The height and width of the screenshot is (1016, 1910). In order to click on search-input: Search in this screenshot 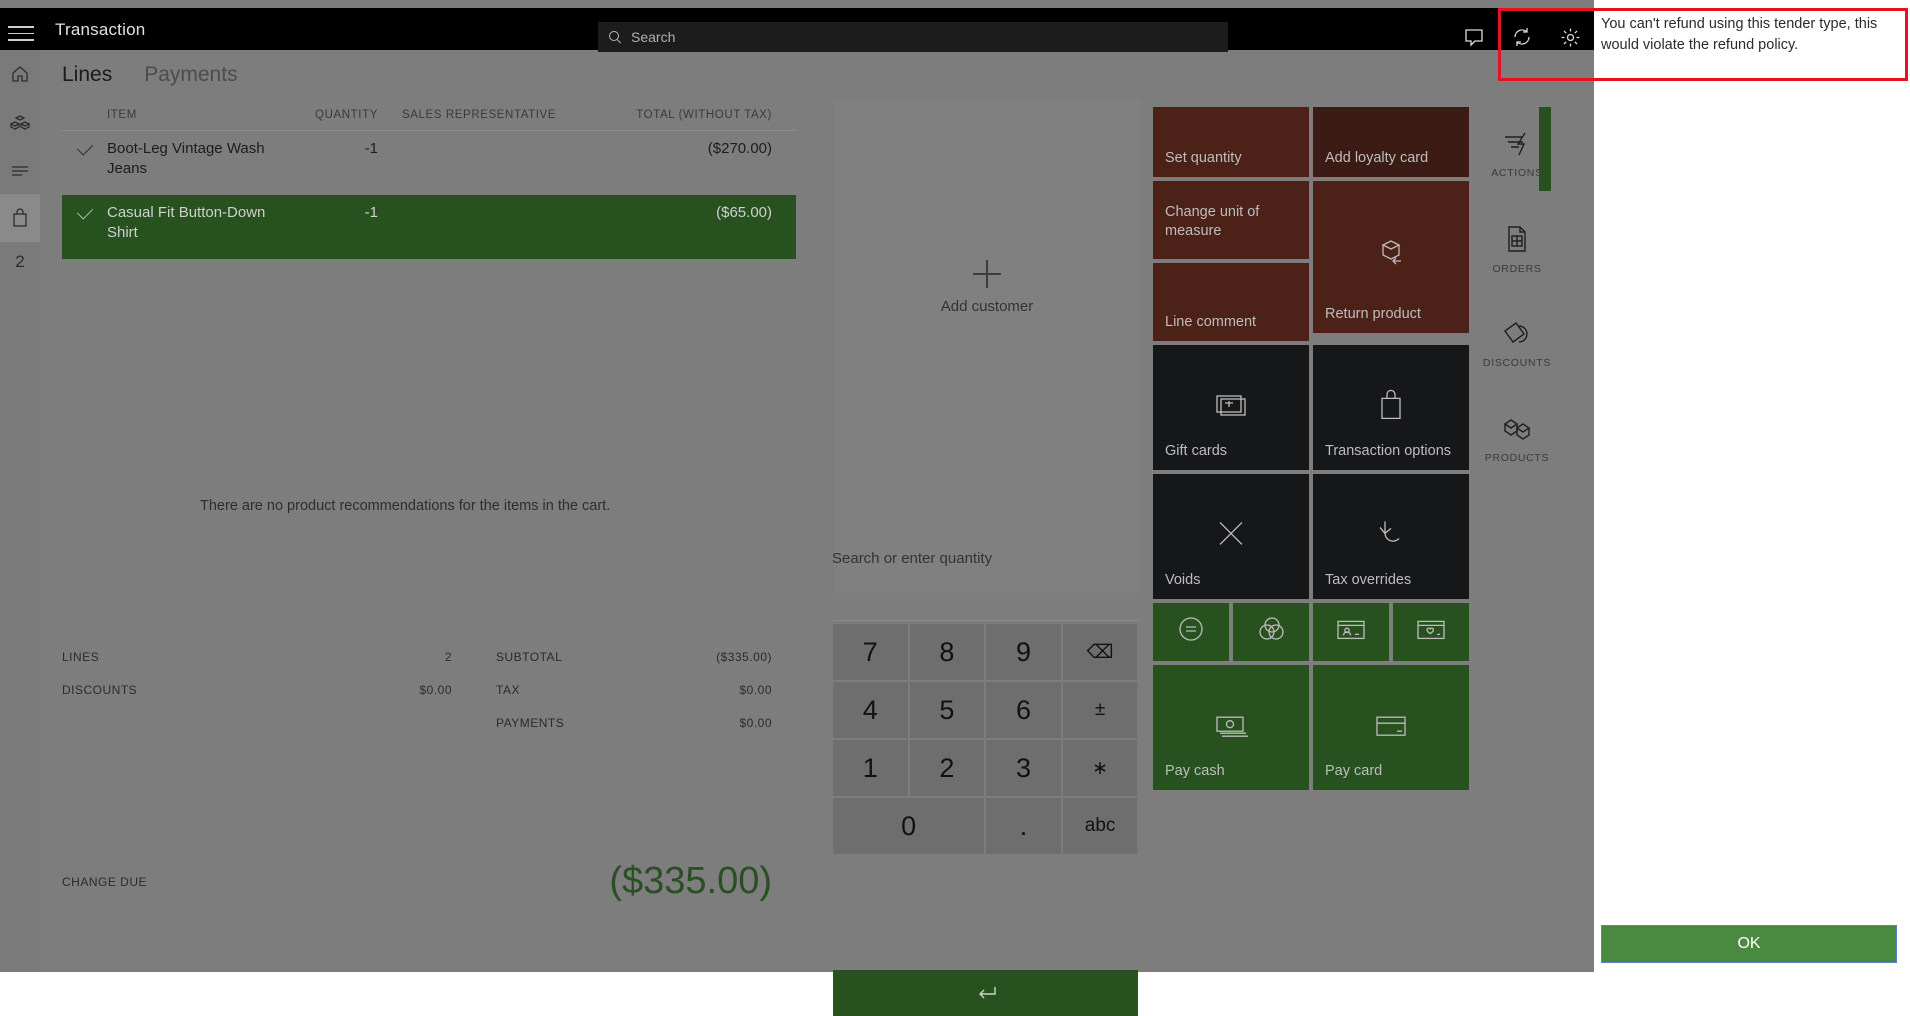, I will do `click(913, 37)`.